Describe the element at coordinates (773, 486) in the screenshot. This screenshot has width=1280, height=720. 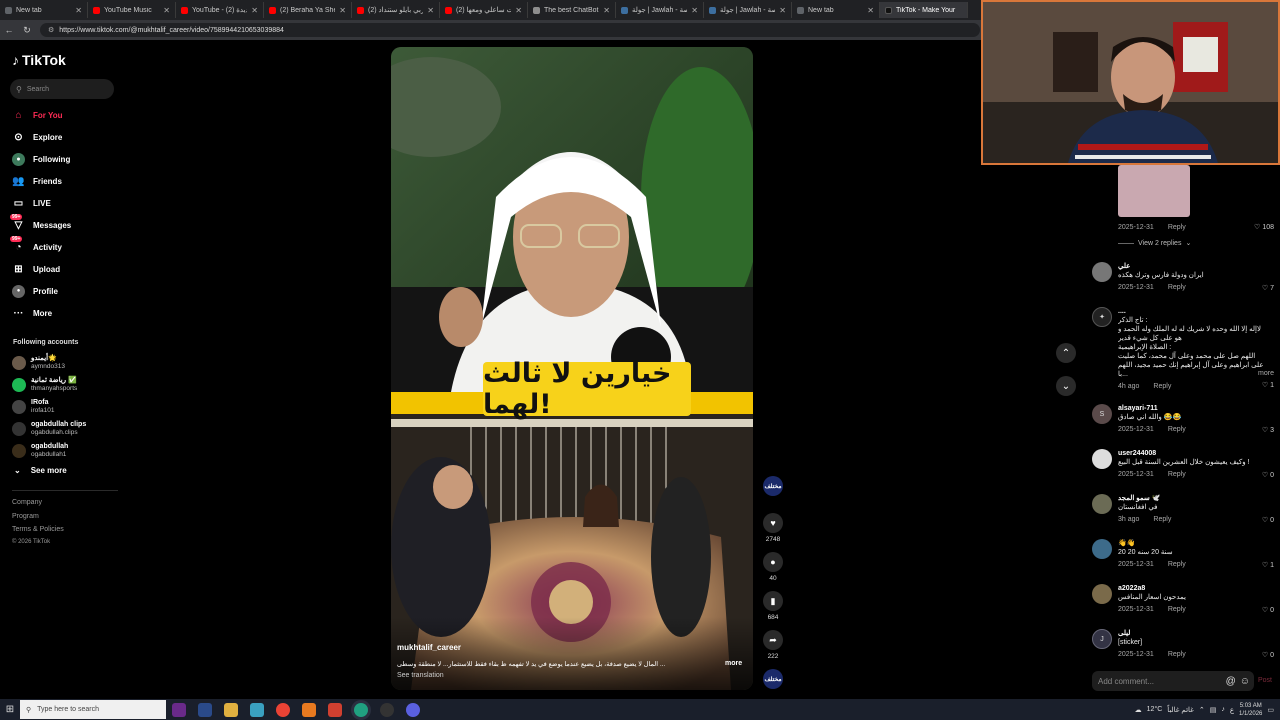
I see `channel-avatar-button: مختلف` at that location.